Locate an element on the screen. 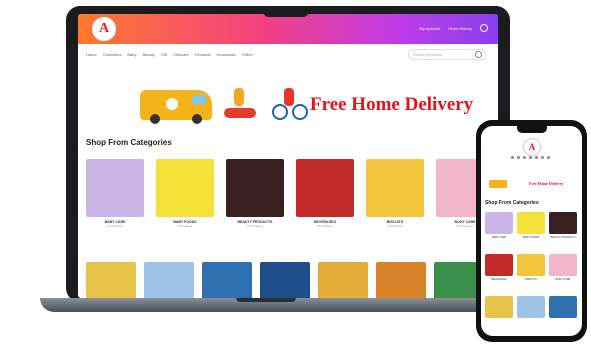 The width and height of the screenshot is (591, 346). category-count: 8 Products is located at coordinates (185, 226).